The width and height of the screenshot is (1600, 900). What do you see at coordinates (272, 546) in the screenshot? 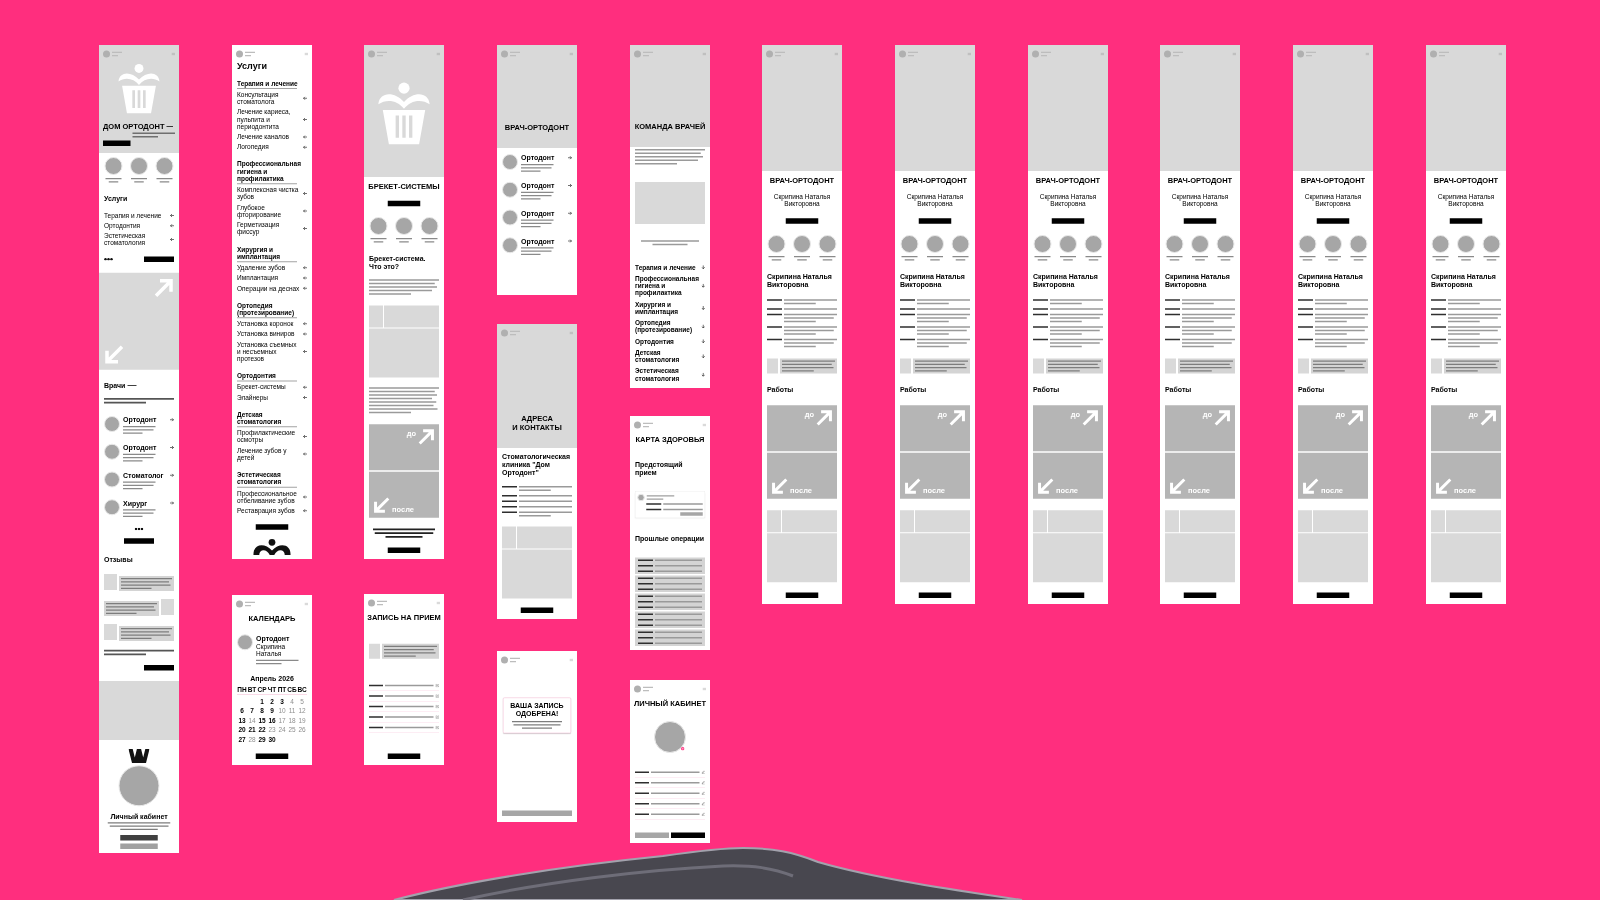
I see `logo-mark-icon` at bounding box center [272, 546].